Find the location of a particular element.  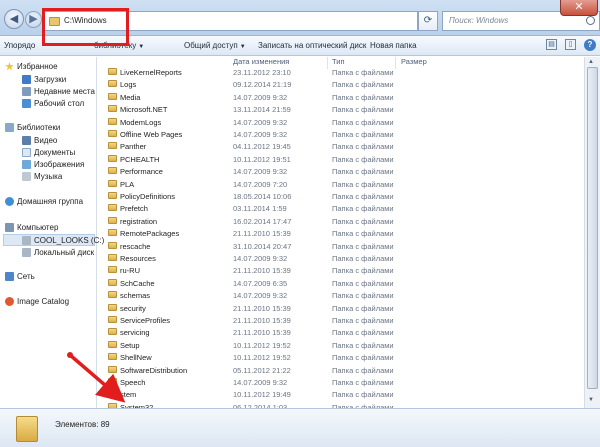

file-row: Setup 10.11.2012 19:52 Папка с файлами is located at coordinates (250, 345).